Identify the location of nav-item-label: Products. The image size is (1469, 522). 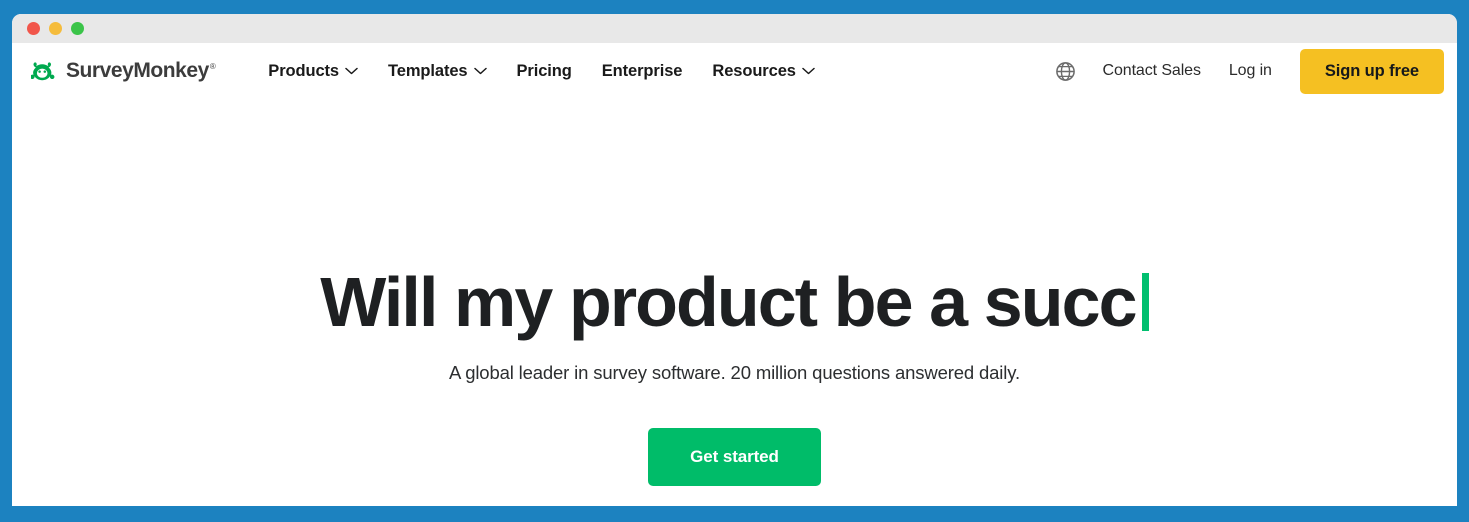
(304, 70).